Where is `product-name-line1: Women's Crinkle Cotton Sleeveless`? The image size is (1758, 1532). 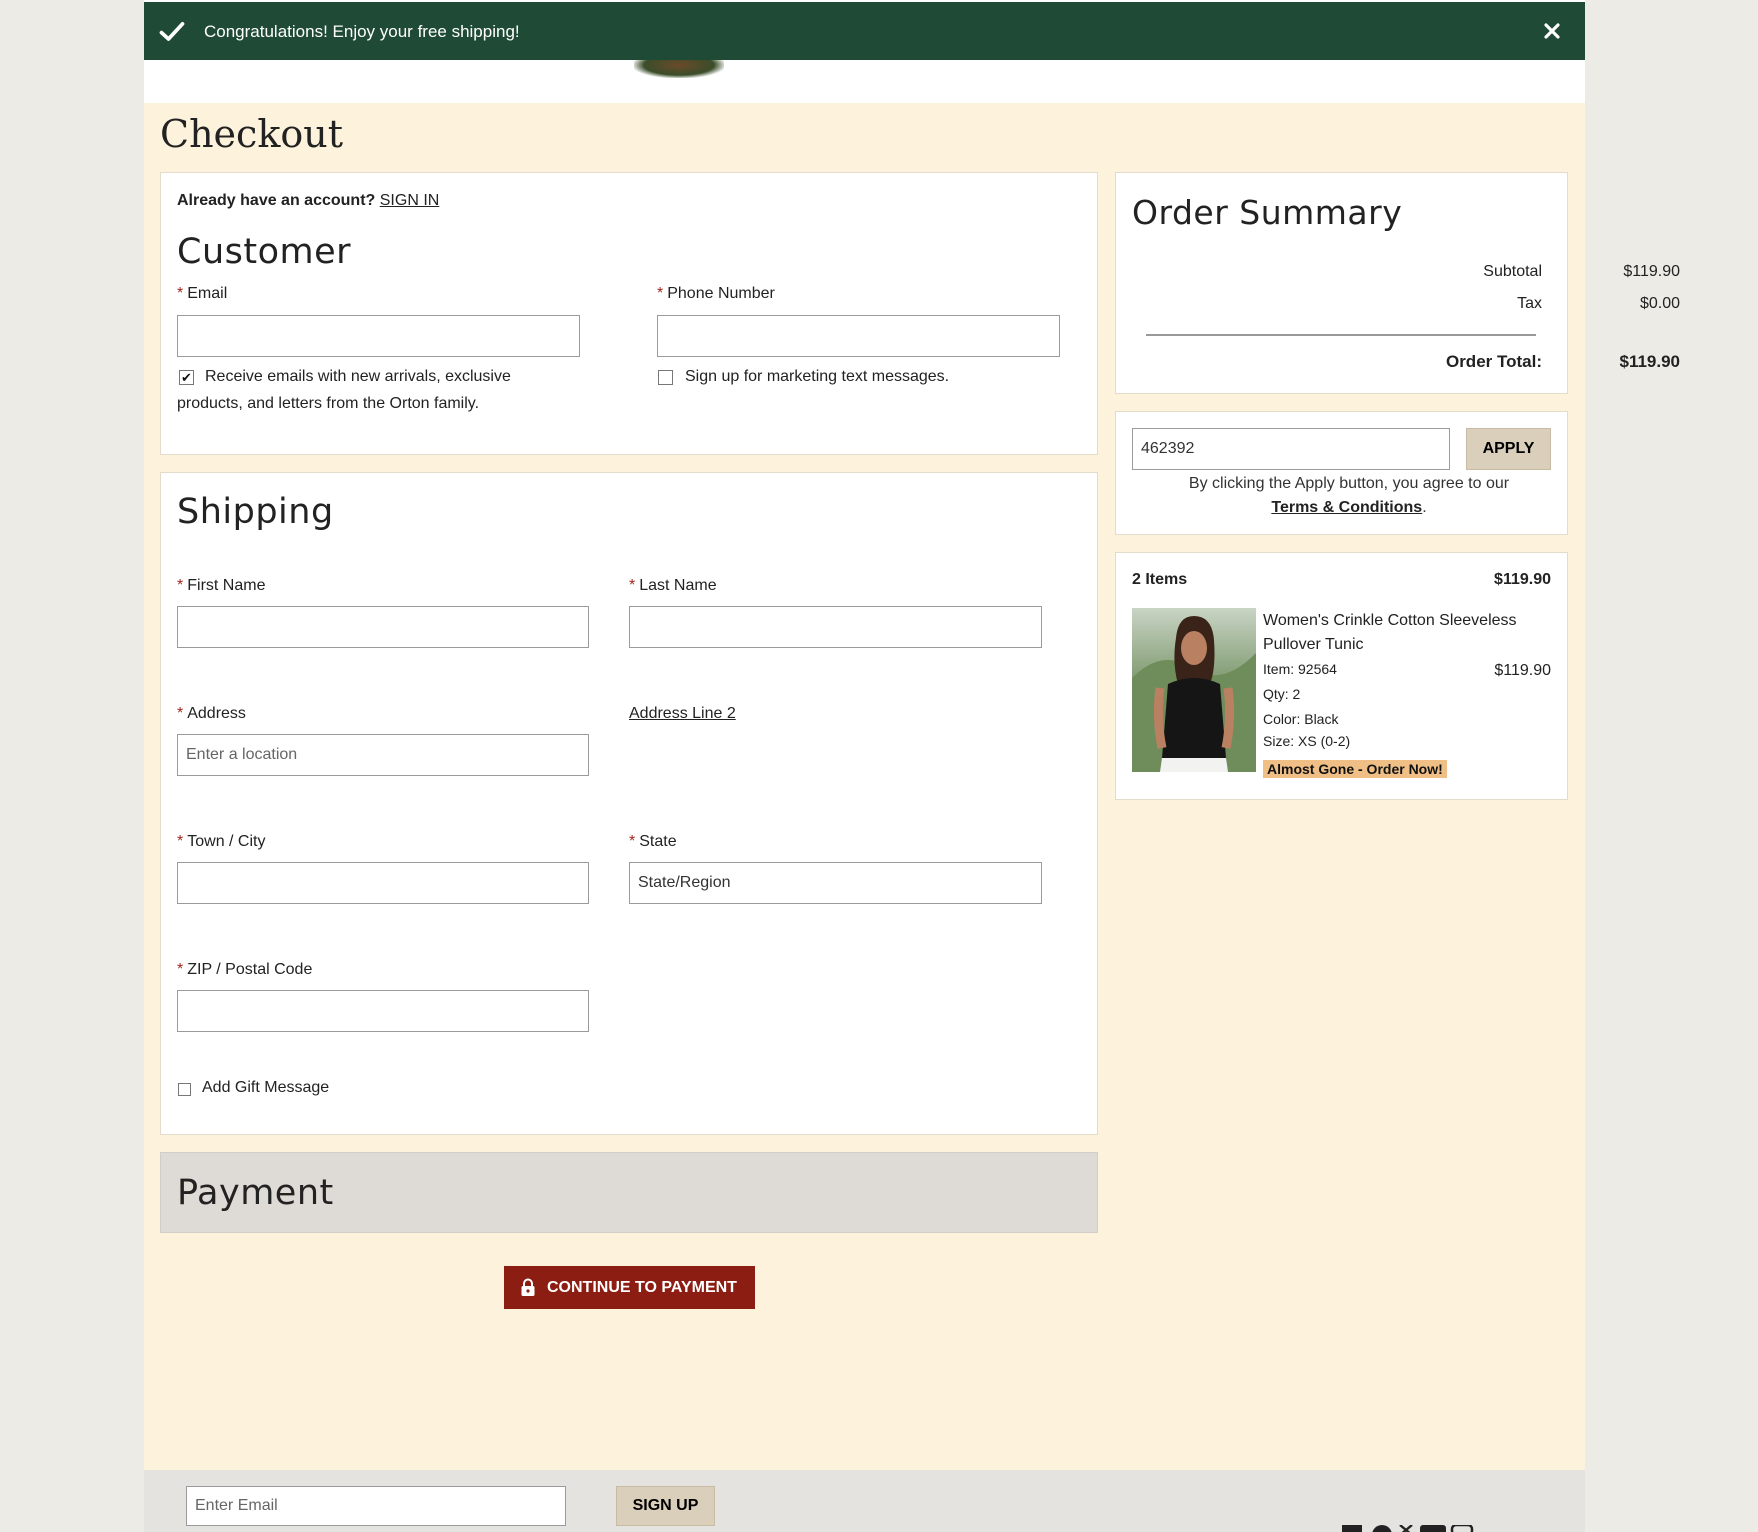 product-name-line1: Women's Crinkle Cotton Sleeveless is located at coordinates (1390, 620).